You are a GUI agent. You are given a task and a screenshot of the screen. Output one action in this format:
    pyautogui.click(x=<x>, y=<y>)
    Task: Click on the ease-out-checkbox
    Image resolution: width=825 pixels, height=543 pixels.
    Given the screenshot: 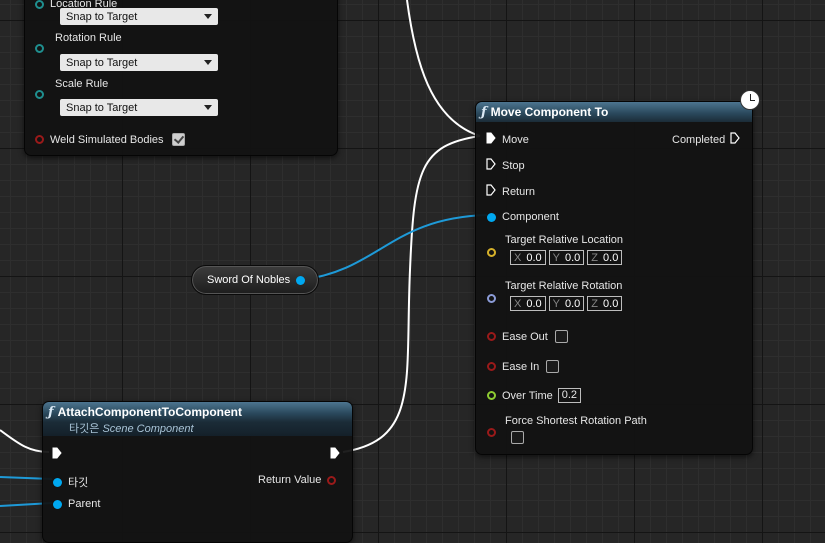 What is the action you would take?
    pyautogui.click(x=561, y=336)
    